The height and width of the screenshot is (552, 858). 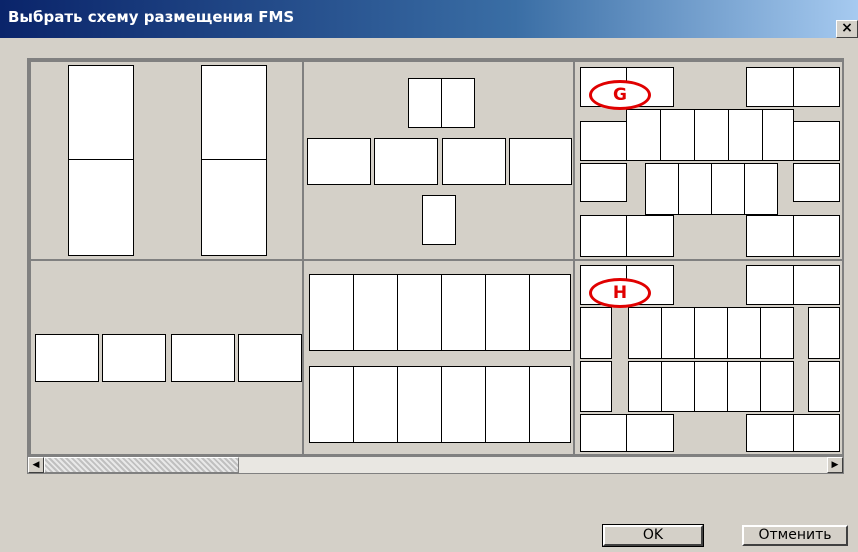 What do you see at coordinates (653, 535) in the screenshot?
I see `ok-button: OK` at bounding box center [653, 535].